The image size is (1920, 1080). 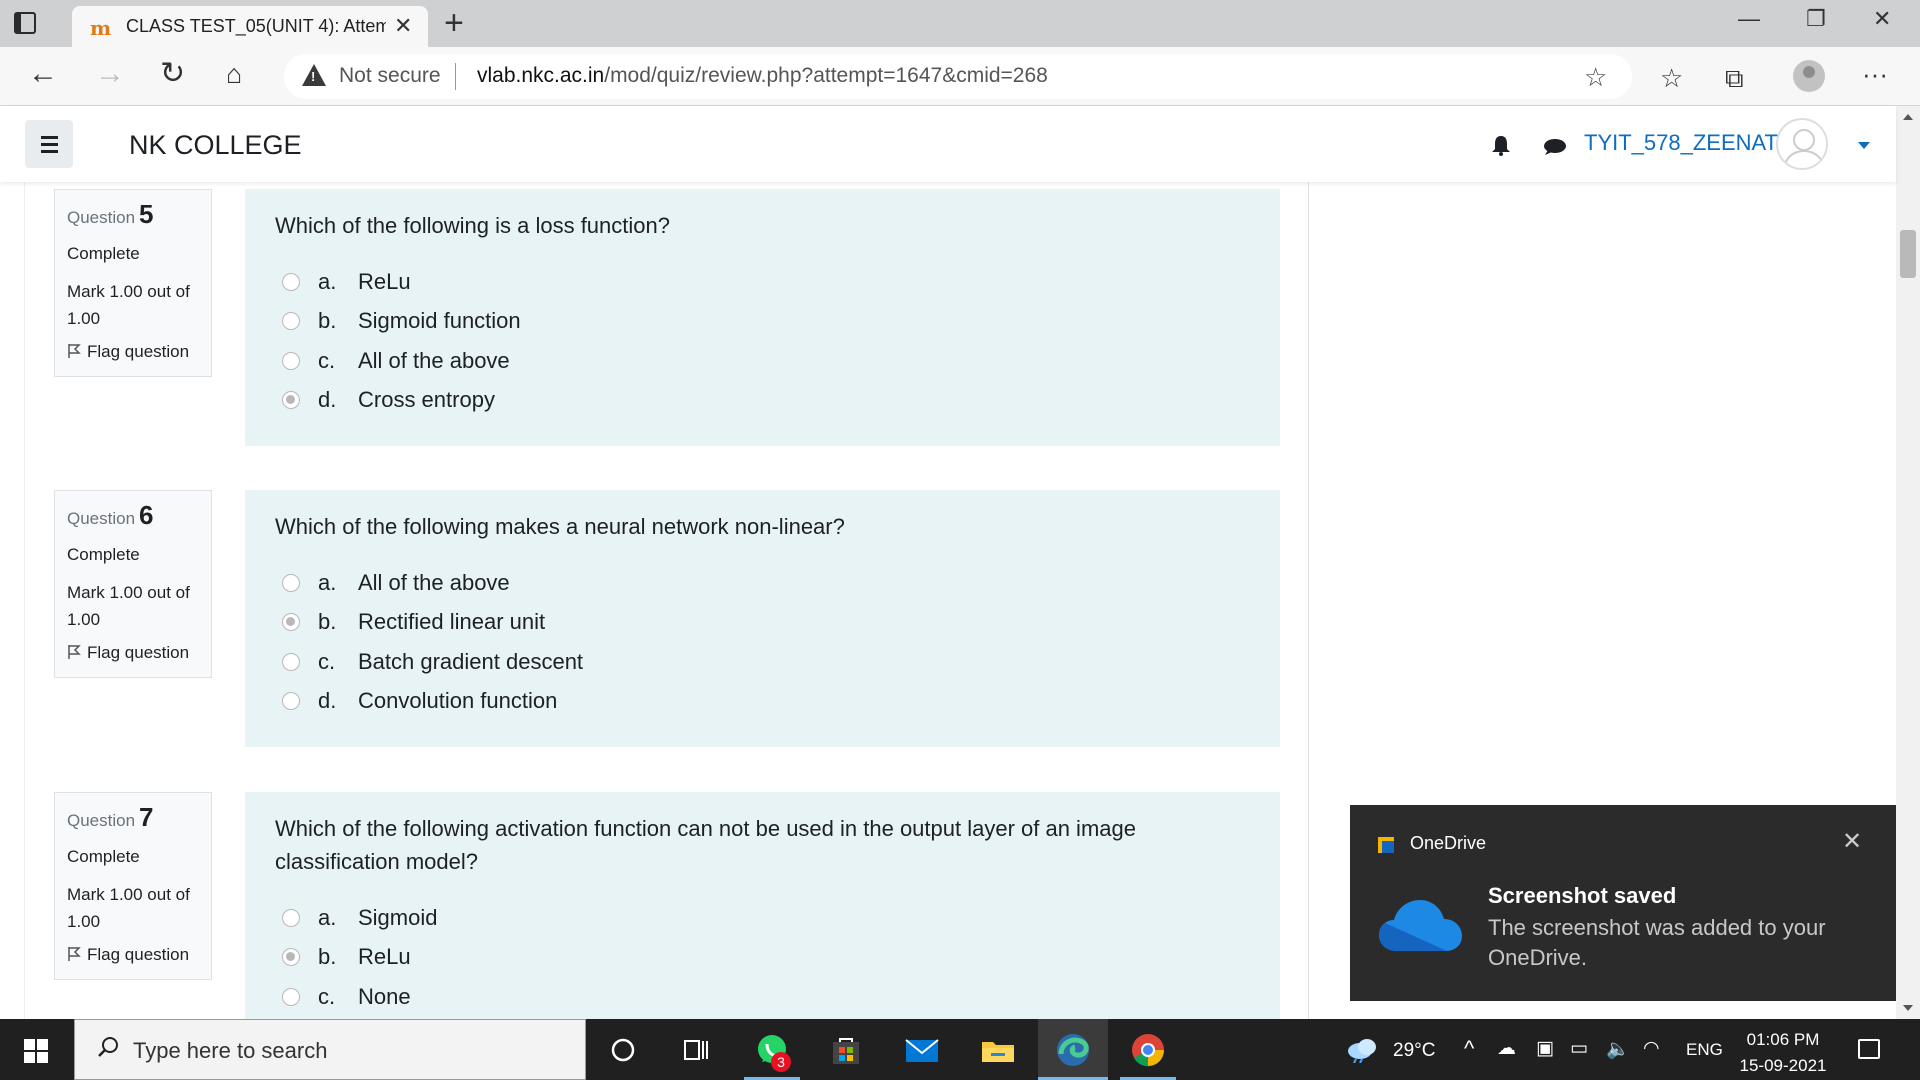 I want to click on close-notification-icon: ✕, so click(x=1852, y=841).